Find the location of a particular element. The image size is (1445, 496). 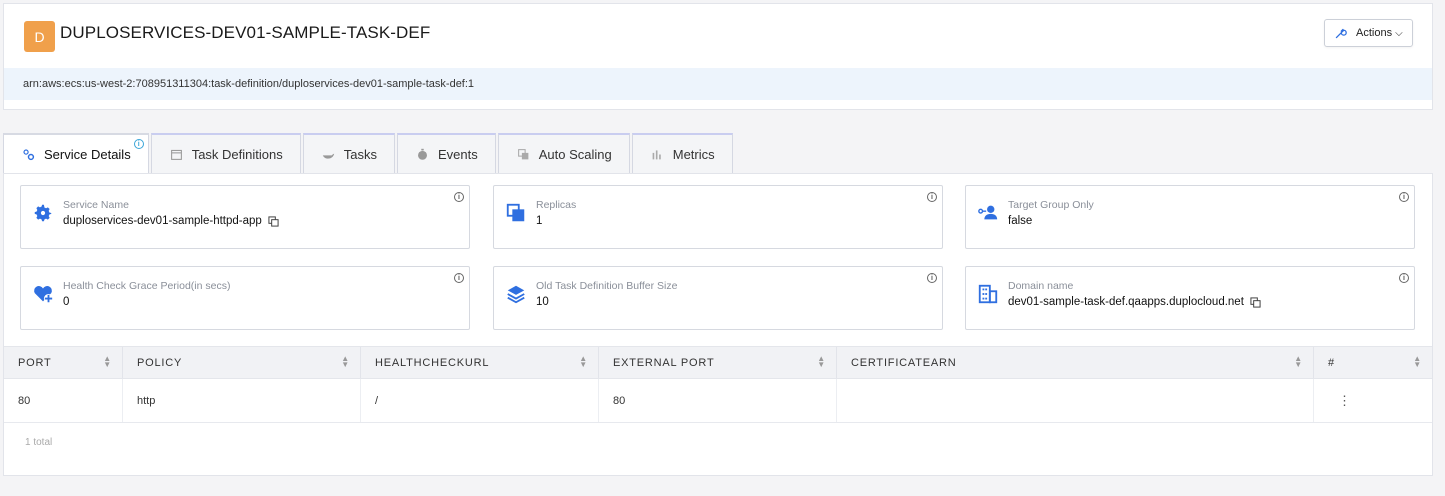

tab-label: Metrics is located at coordinates (693, 154).